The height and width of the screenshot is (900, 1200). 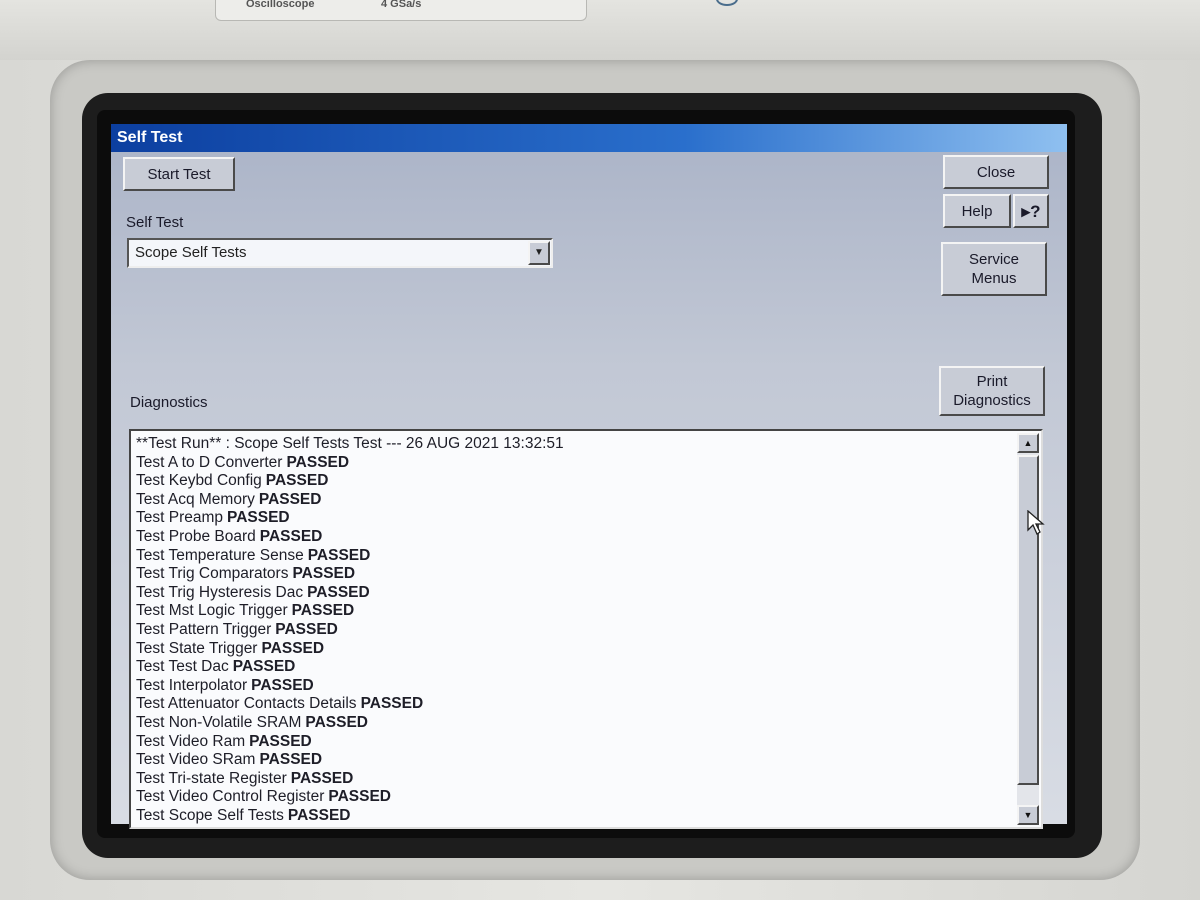 I want to click on whats-this-help-icon: ▸?, so click(x=1031, y=211).